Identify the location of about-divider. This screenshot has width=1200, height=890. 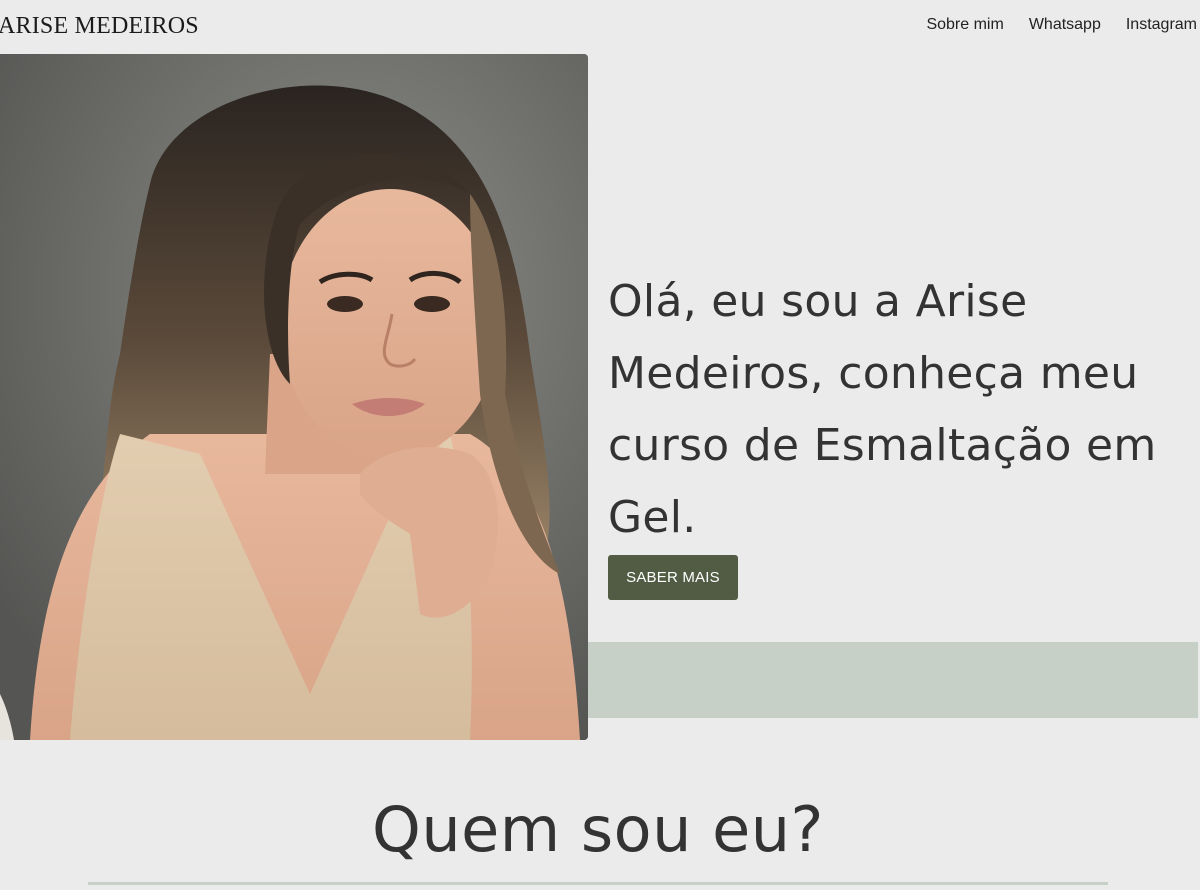
(598, 883).